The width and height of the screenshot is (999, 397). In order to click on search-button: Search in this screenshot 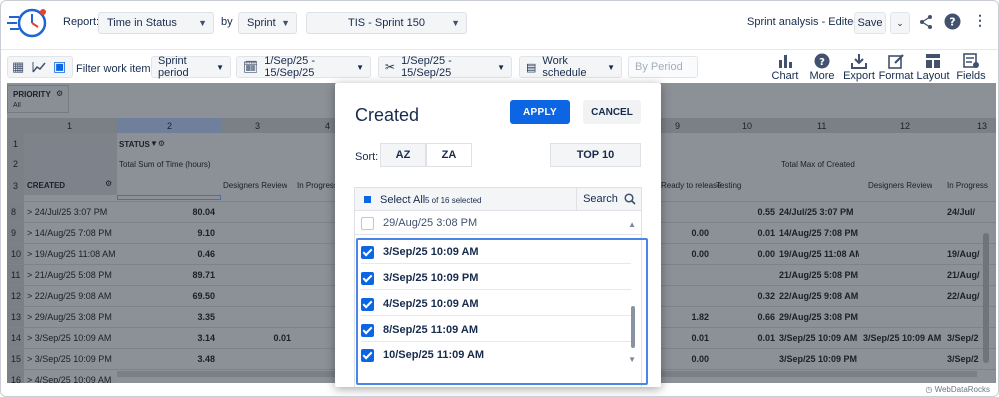, I will do `click(609, 199)`.